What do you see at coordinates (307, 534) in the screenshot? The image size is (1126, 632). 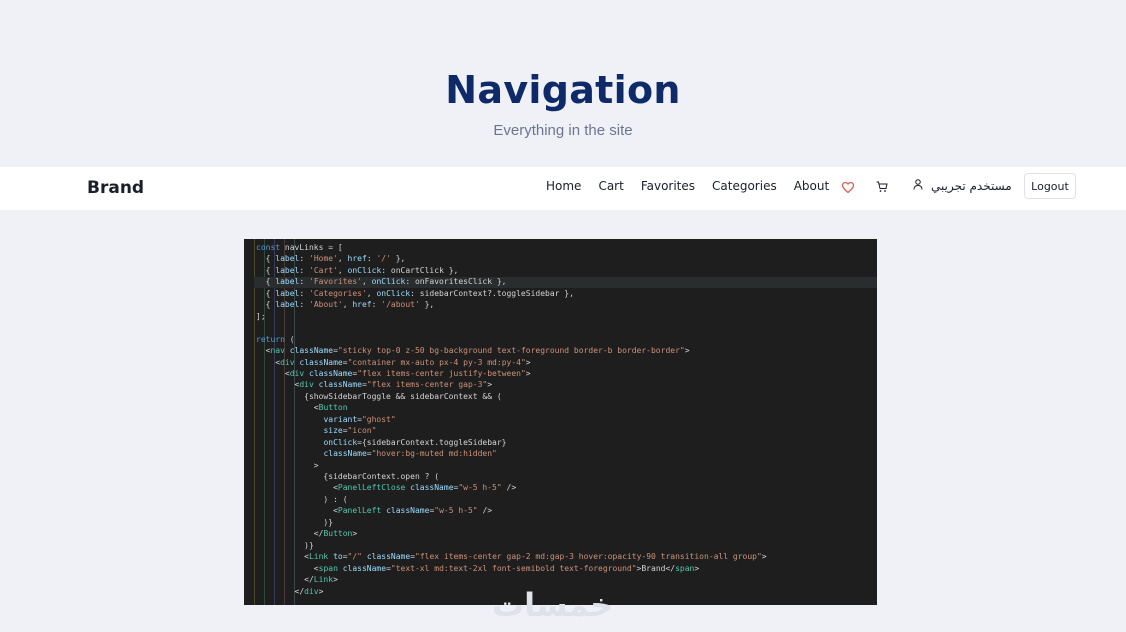 I see `code-line: </Button>` at bounding box center [307, 534].